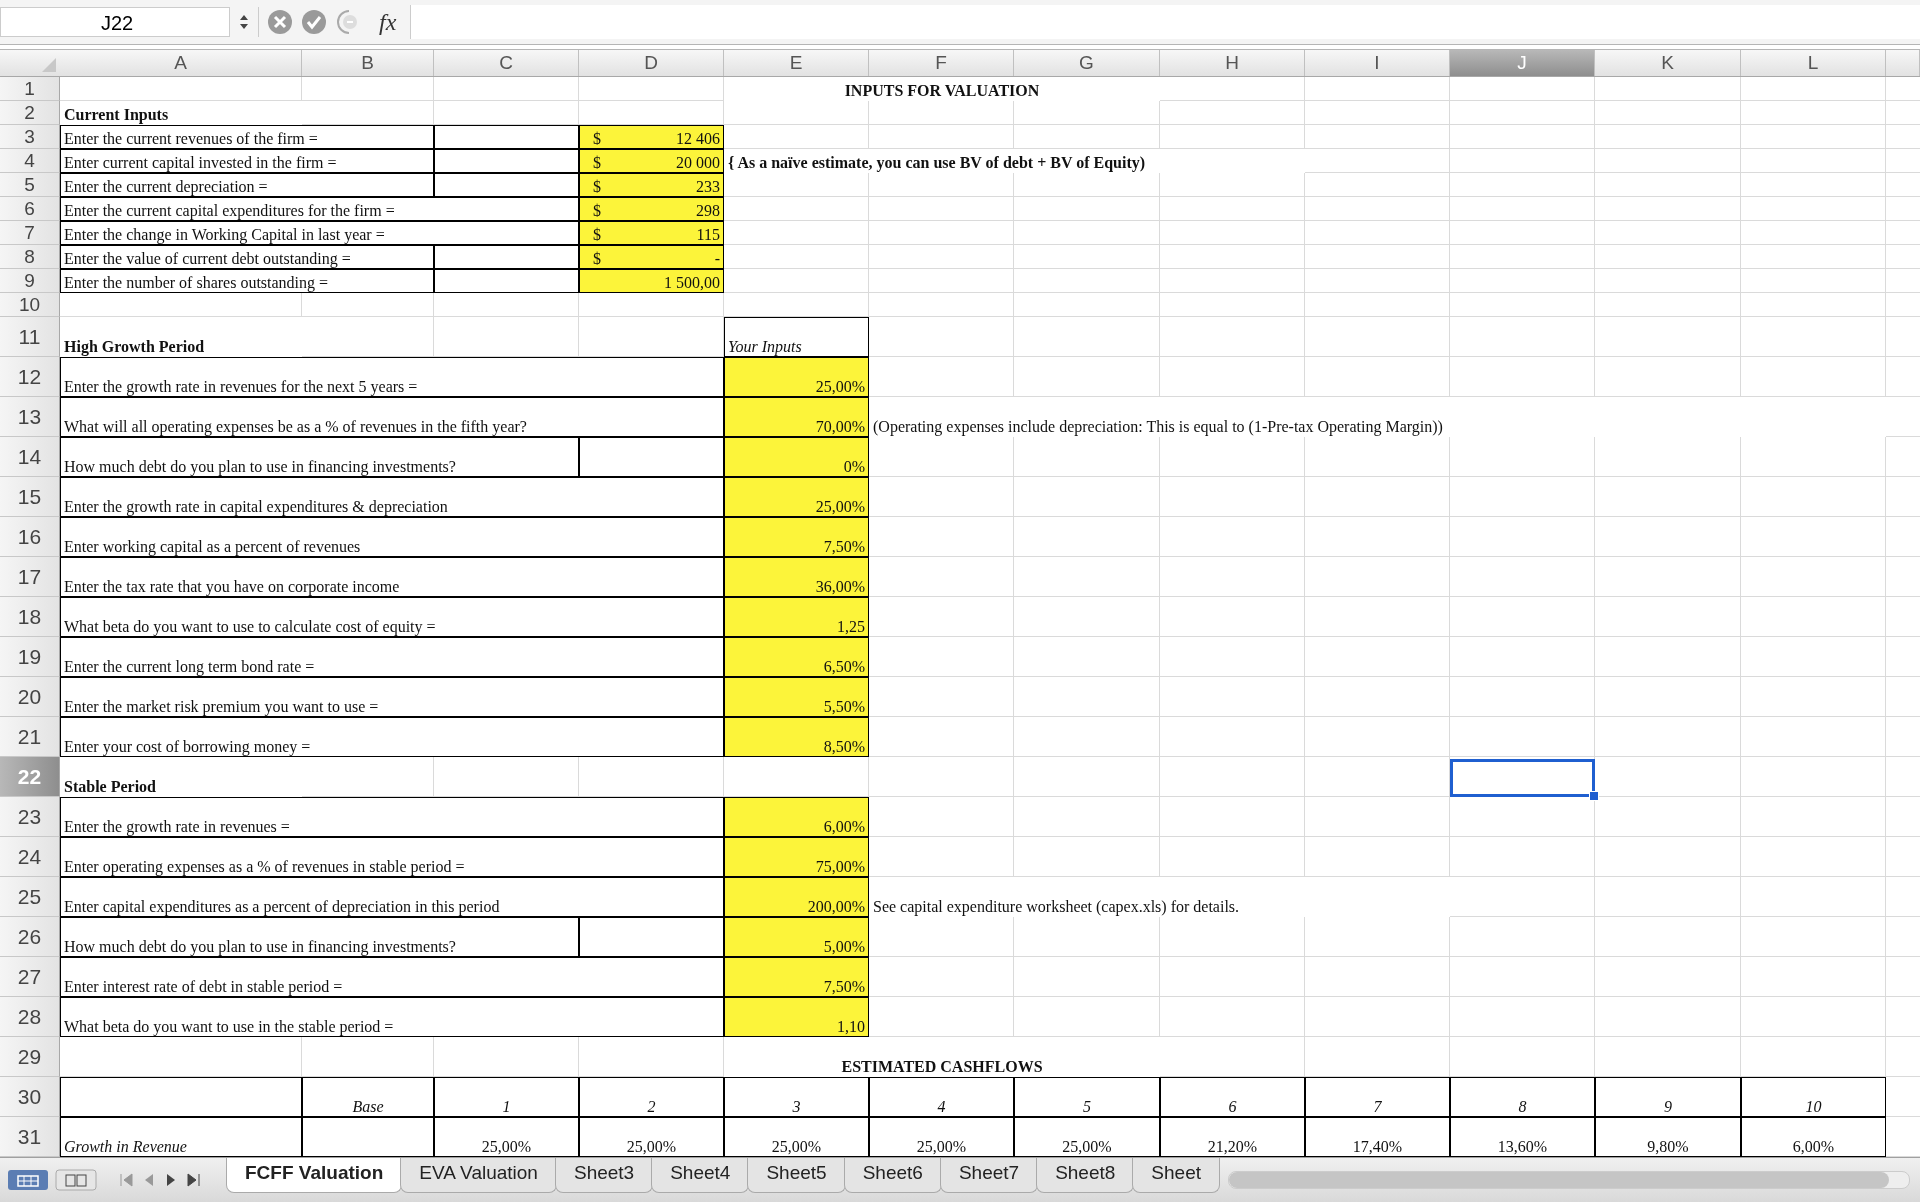 The height and width of the screenshot is (1202, 1920). Describe the element at coordinates (796, 1175) in the screenshot. I see `sheet-tab: Sheet5` at that location.